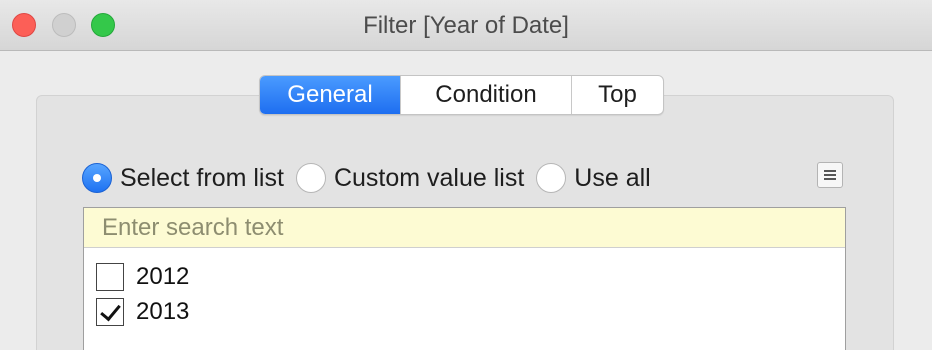 This screenshot has width=932, height=350. I want to click on tab-bar: General Condition Top, so click(461, 95).